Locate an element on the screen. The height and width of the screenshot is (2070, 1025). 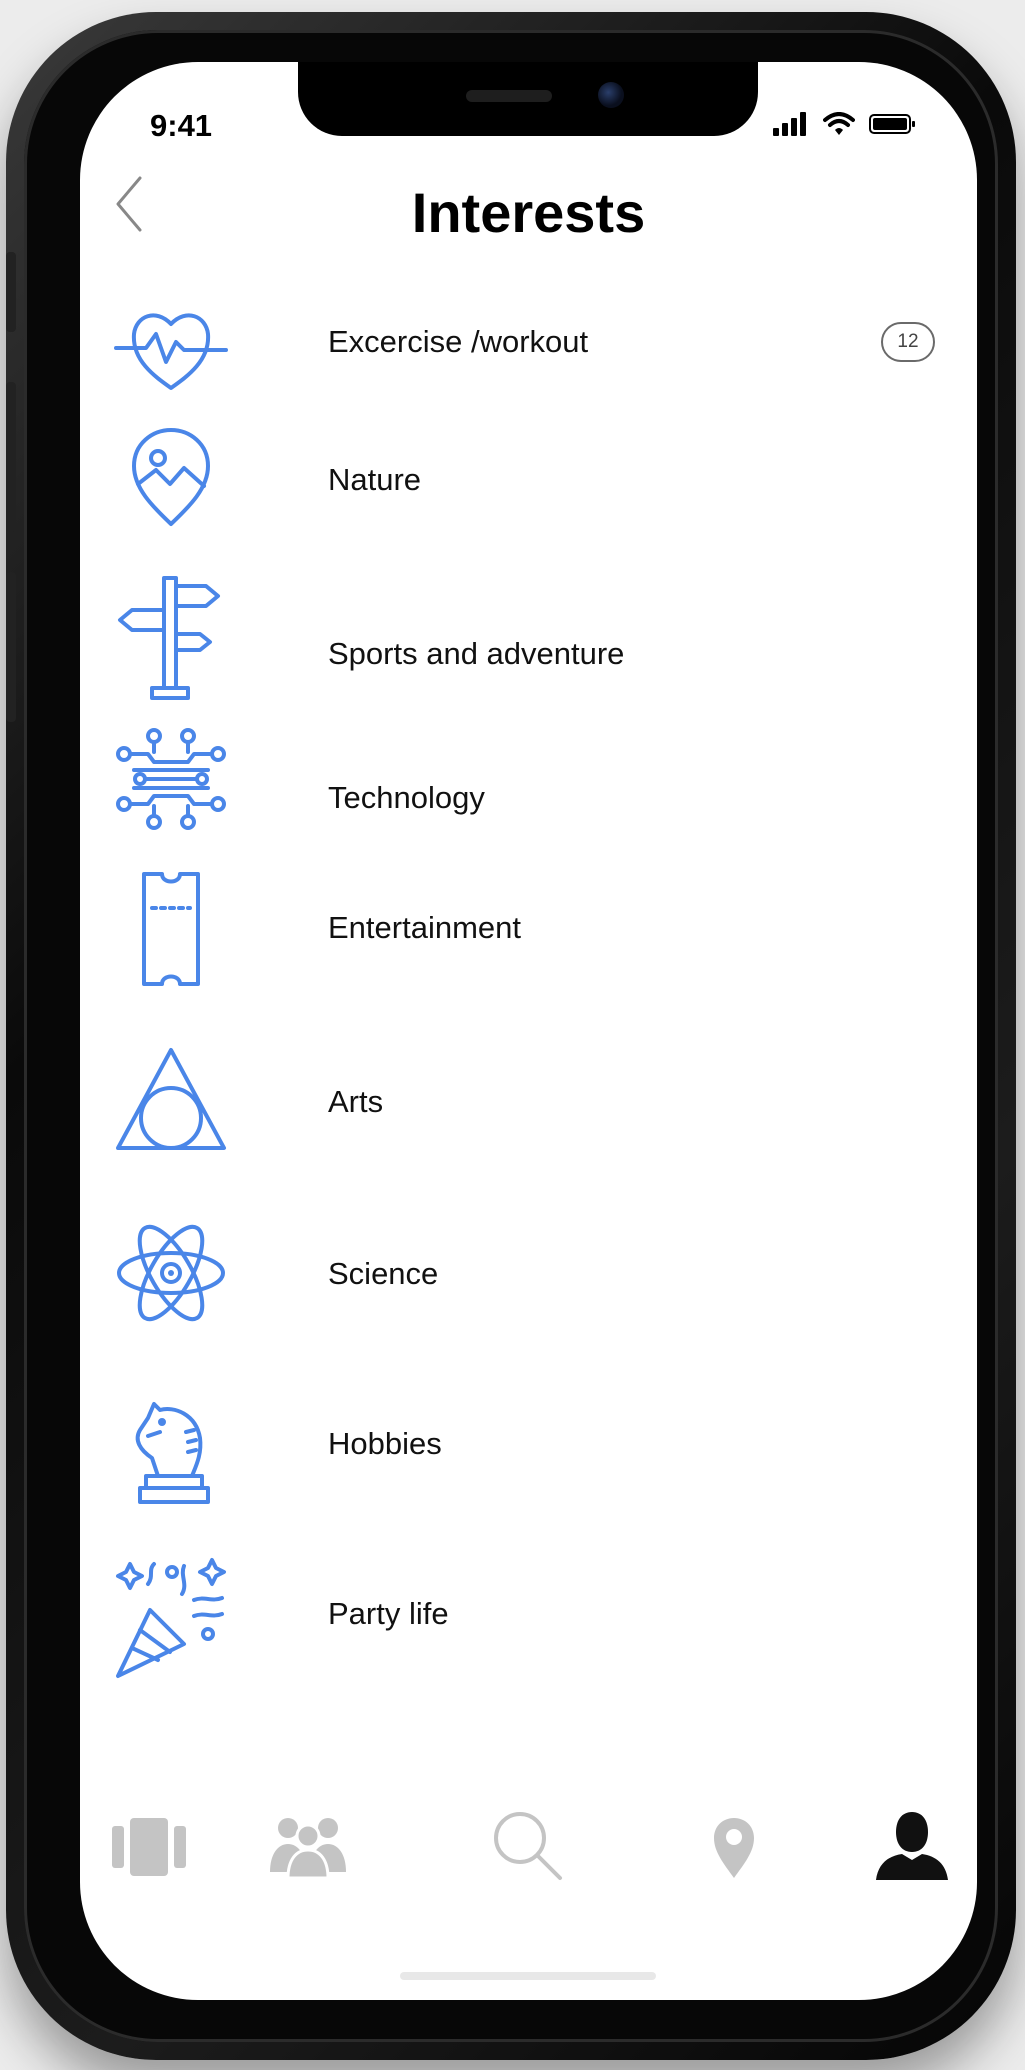
map-pin-mountain-icon is located at coordinates (171, 477).